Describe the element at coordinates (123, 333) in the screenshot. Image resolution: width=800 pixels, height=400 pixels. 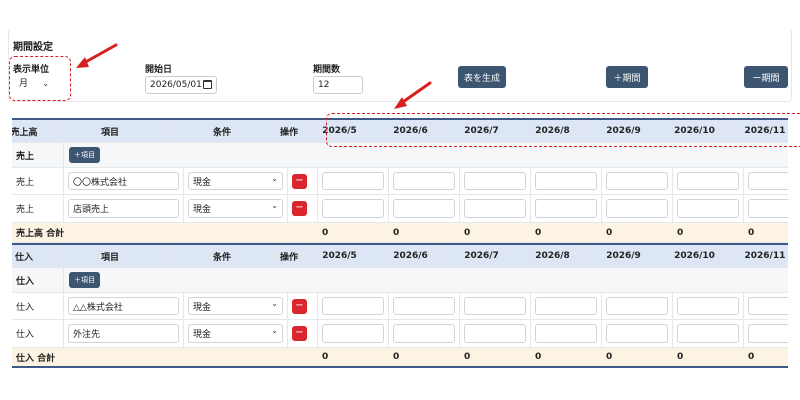
I see `item-name-input: 外注先` at that location.